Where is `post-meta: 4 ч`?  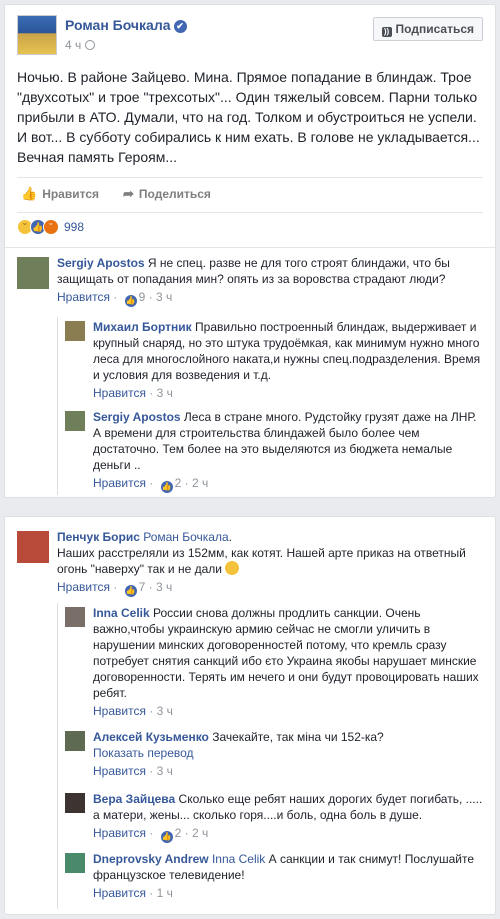
post-meta: 4 ч is located at coordinates (80, 45).